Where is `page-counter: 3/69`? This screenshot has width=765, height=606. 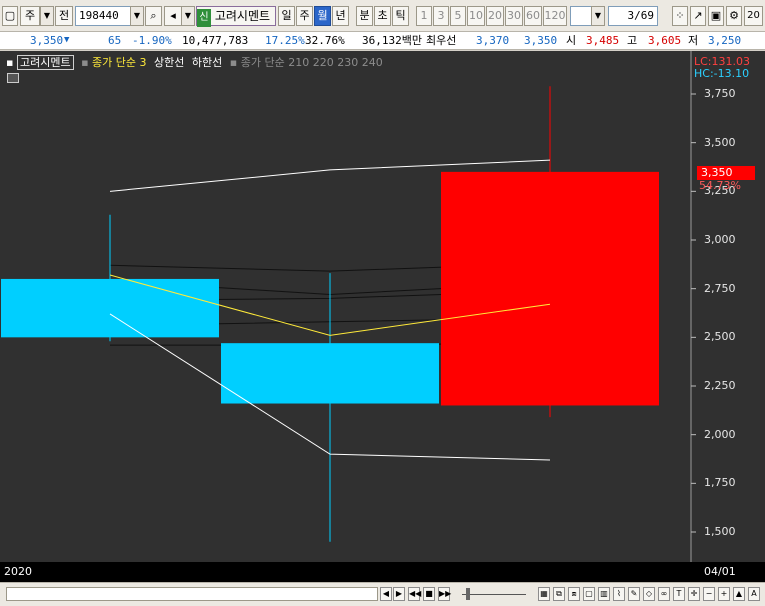
page-counter: 3/69 is located at coordinates (633, 16).